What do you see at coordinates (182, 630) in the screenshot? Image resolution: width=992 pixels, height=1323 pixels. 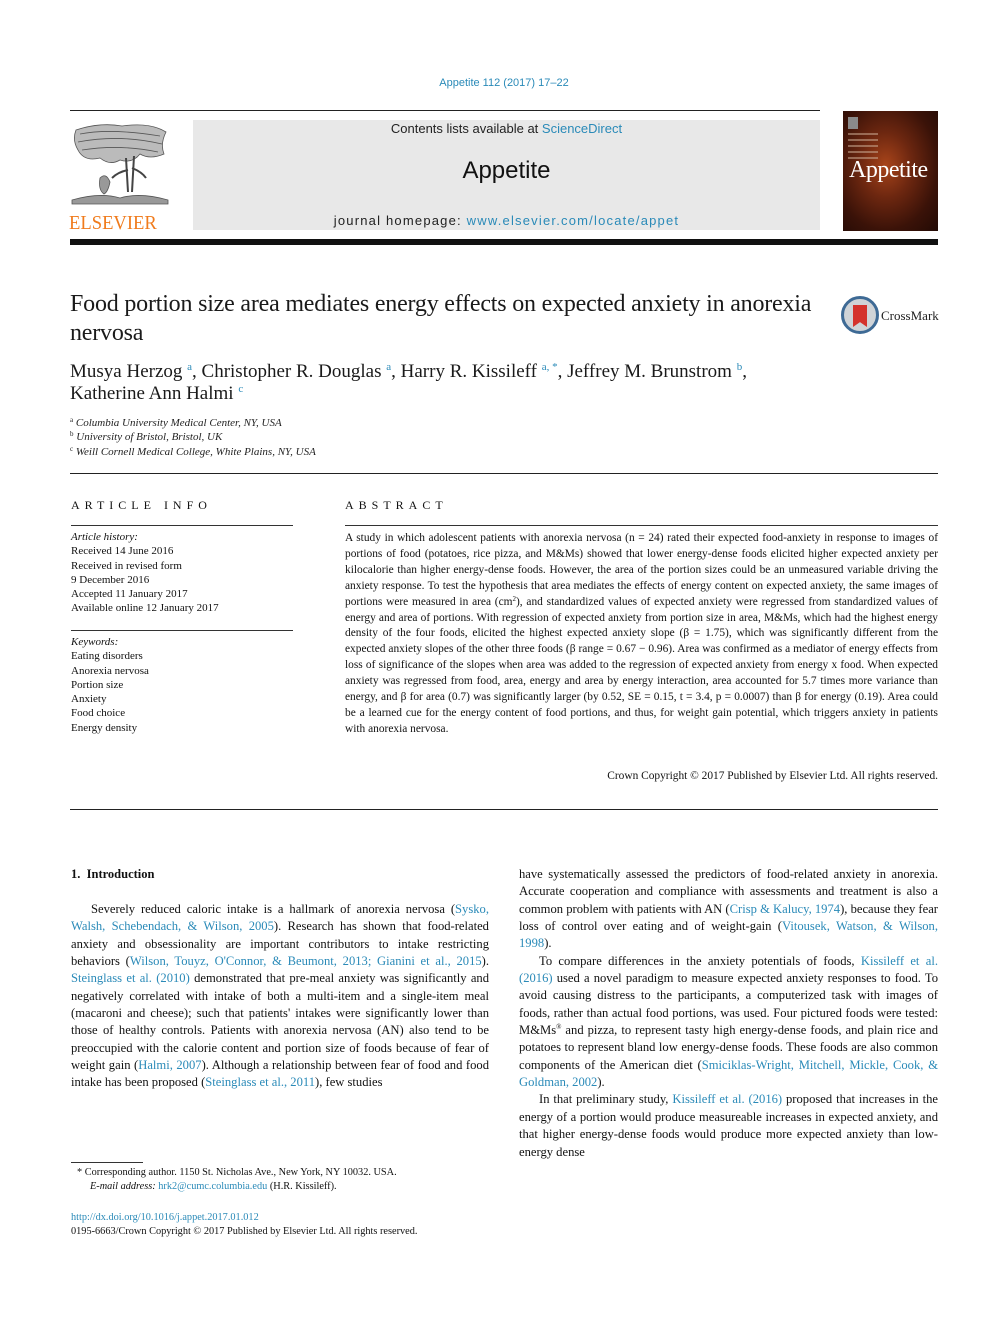 I see `keywords-rule` at bounding box center [182, 630].